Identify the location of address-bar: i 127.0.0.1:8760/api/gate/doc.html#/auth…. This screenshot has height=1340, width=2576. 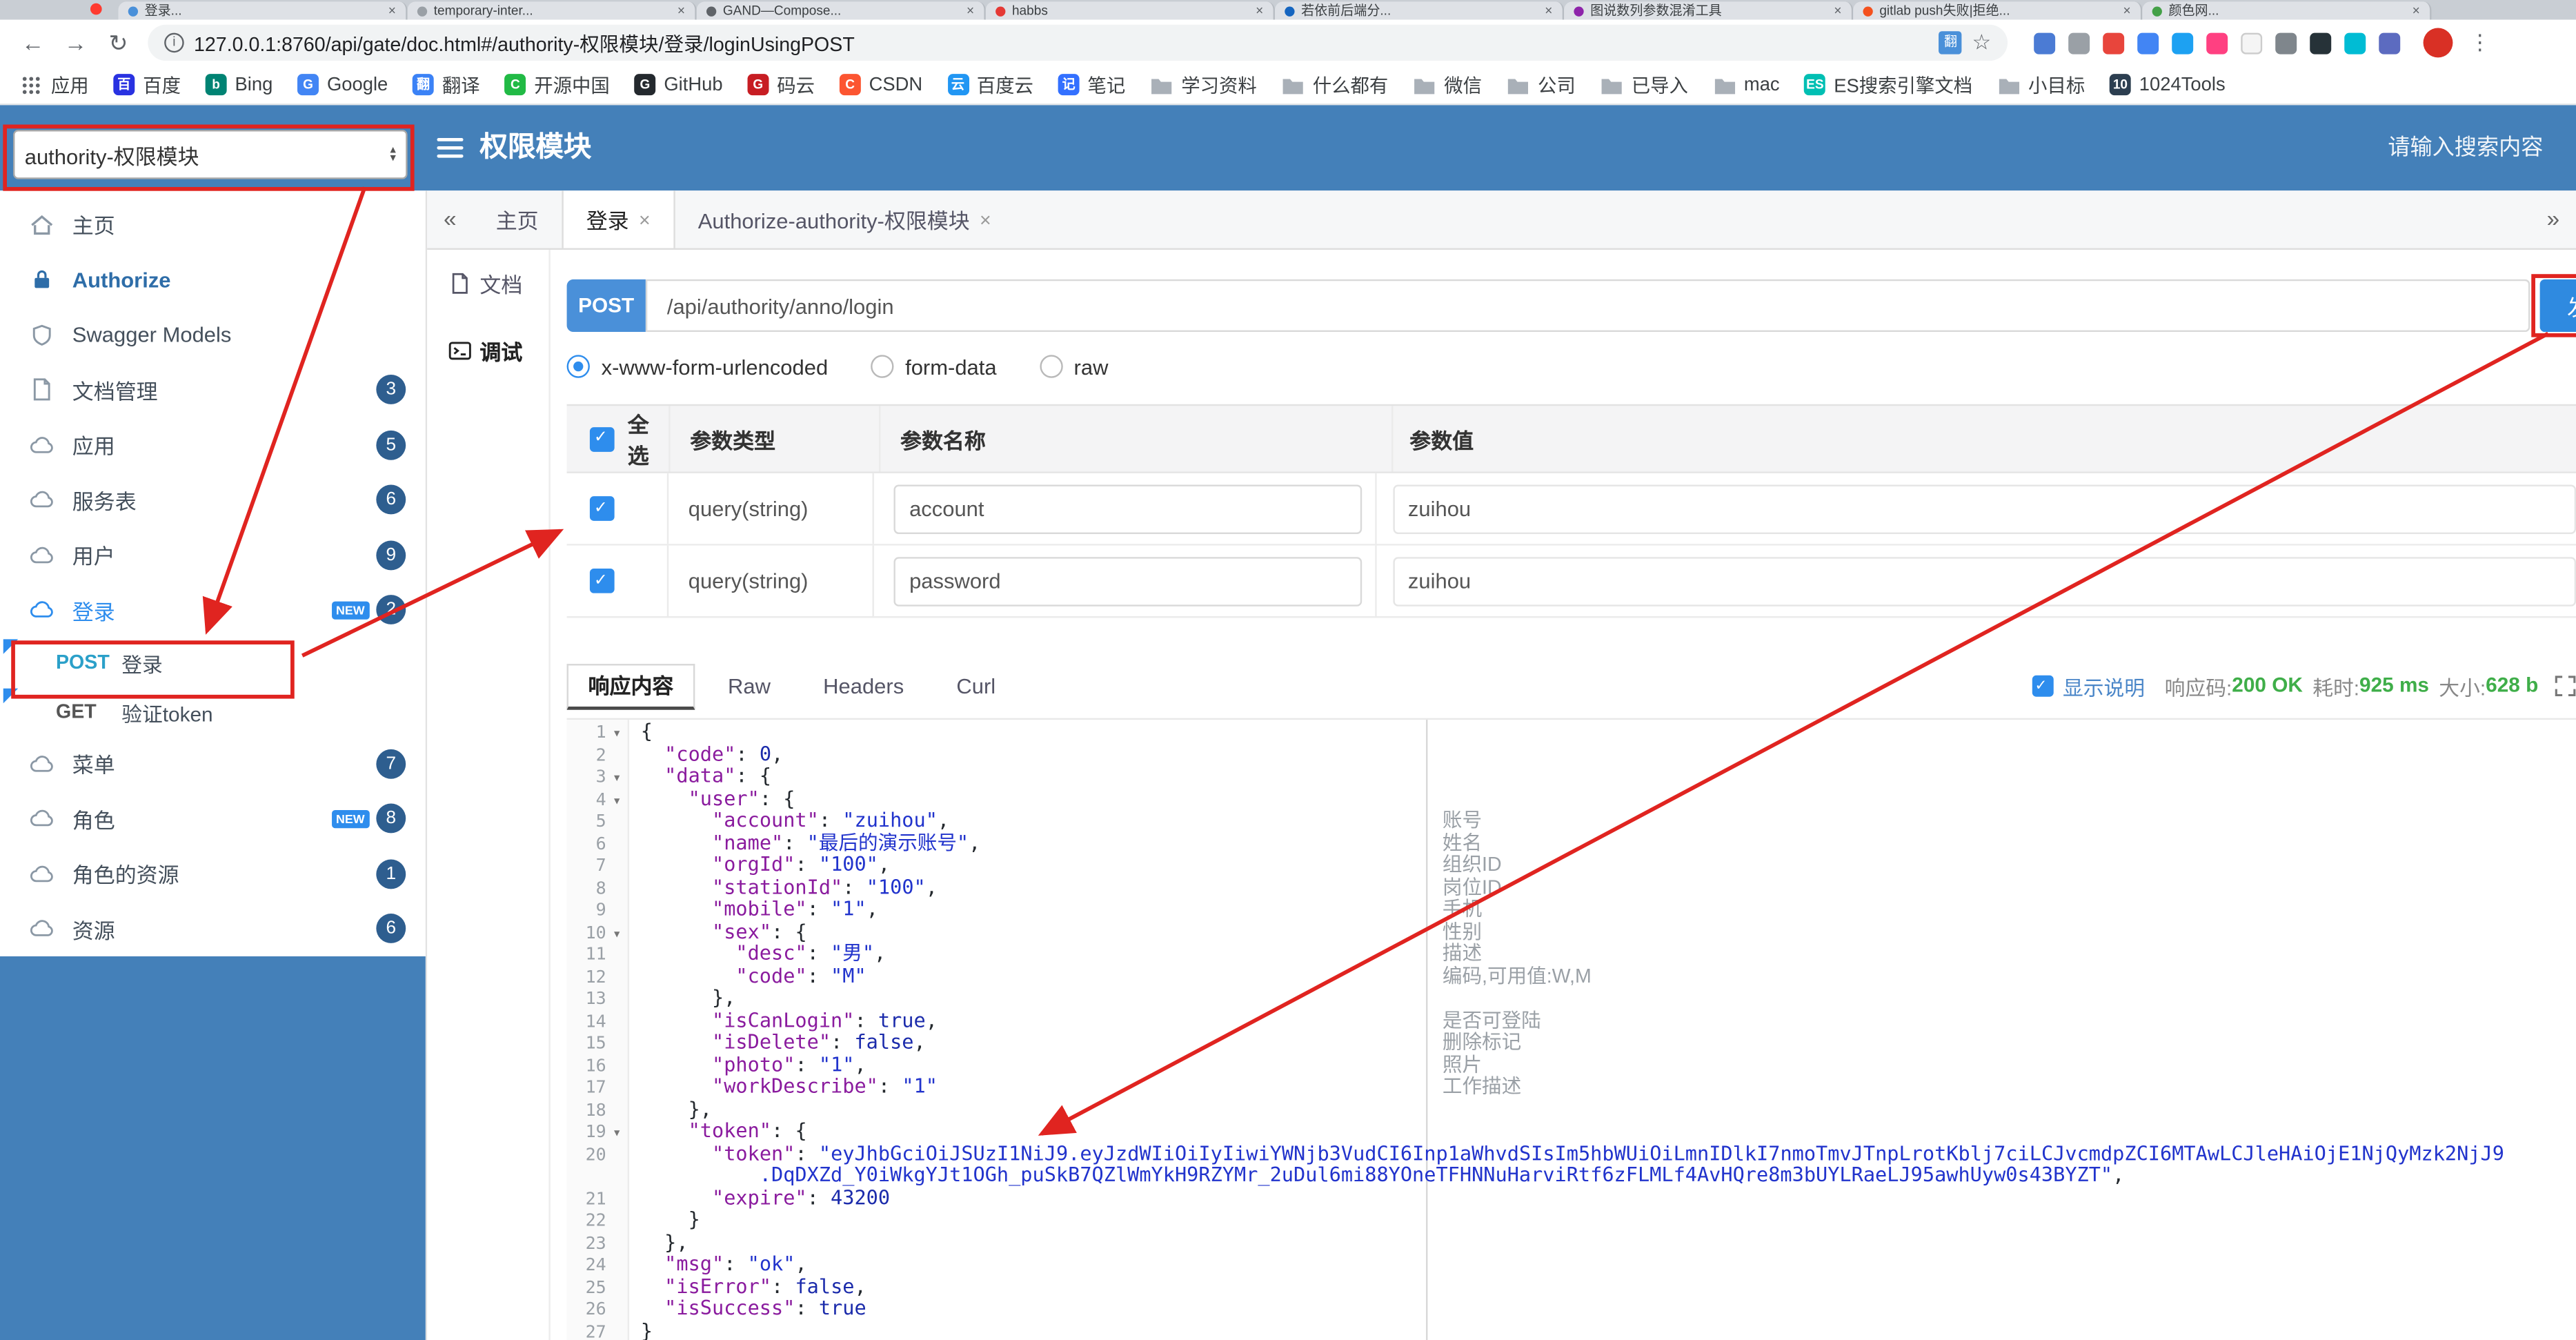
(1078, 42).